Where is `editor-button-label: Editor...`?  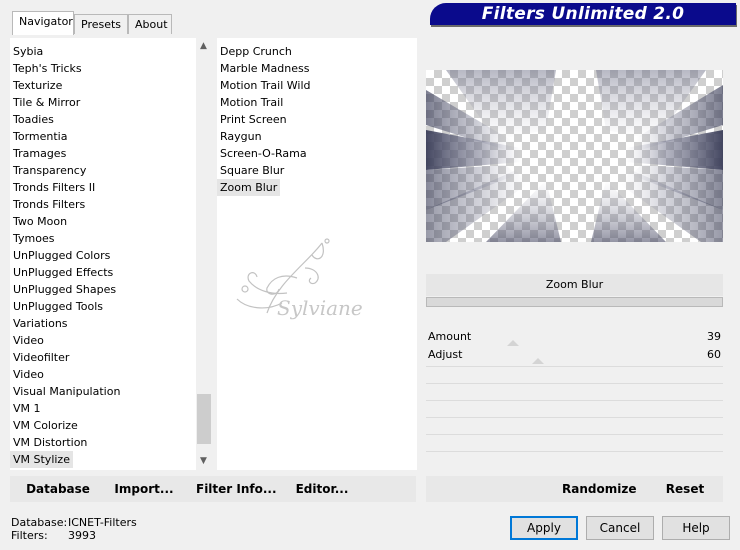 editor-button-label: Editor... is located at coordinates (322, 489).